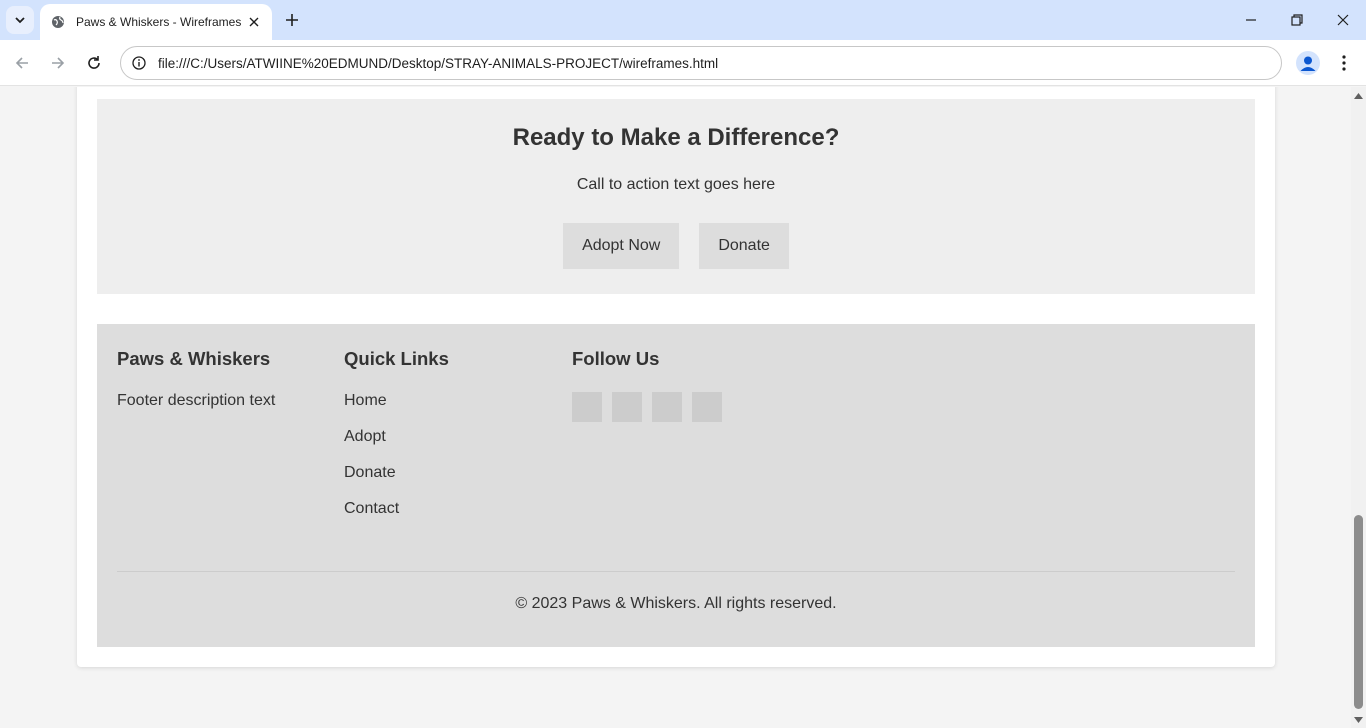 The image size is (1366, 728). What do you see at coordinates (1358, 407) in the screenshot?
I see `page-scrollbar` at bounding box center [1358, 407].